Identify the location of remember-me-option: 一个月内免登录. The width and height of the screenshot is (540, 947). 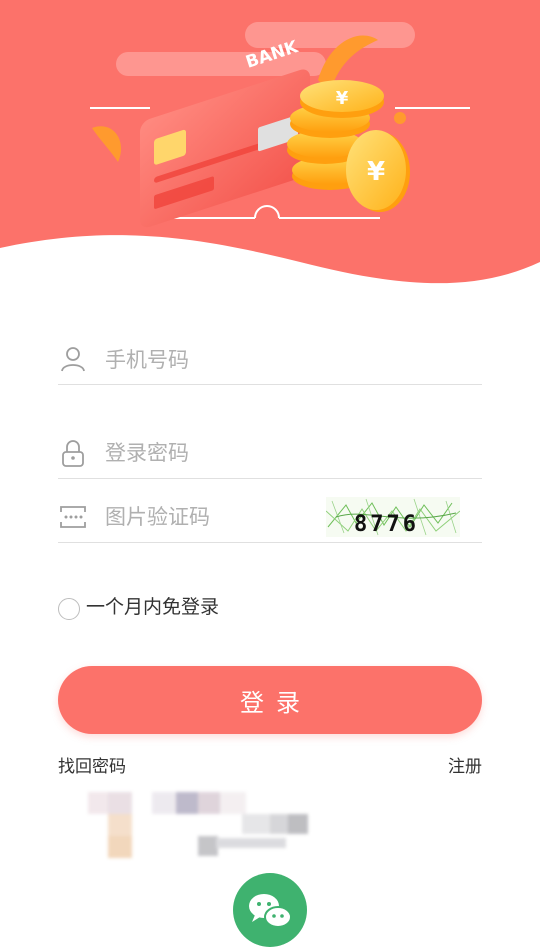
(138, 605).